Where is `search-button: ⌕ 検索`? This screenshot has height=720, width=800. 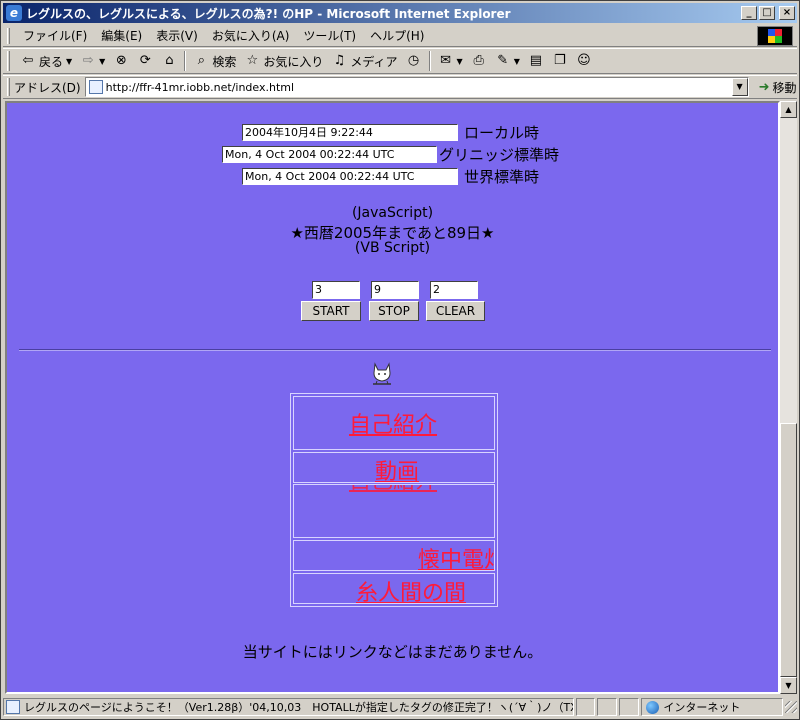
search-button: ⌕ 検索 is located at coordinates (214, 61).